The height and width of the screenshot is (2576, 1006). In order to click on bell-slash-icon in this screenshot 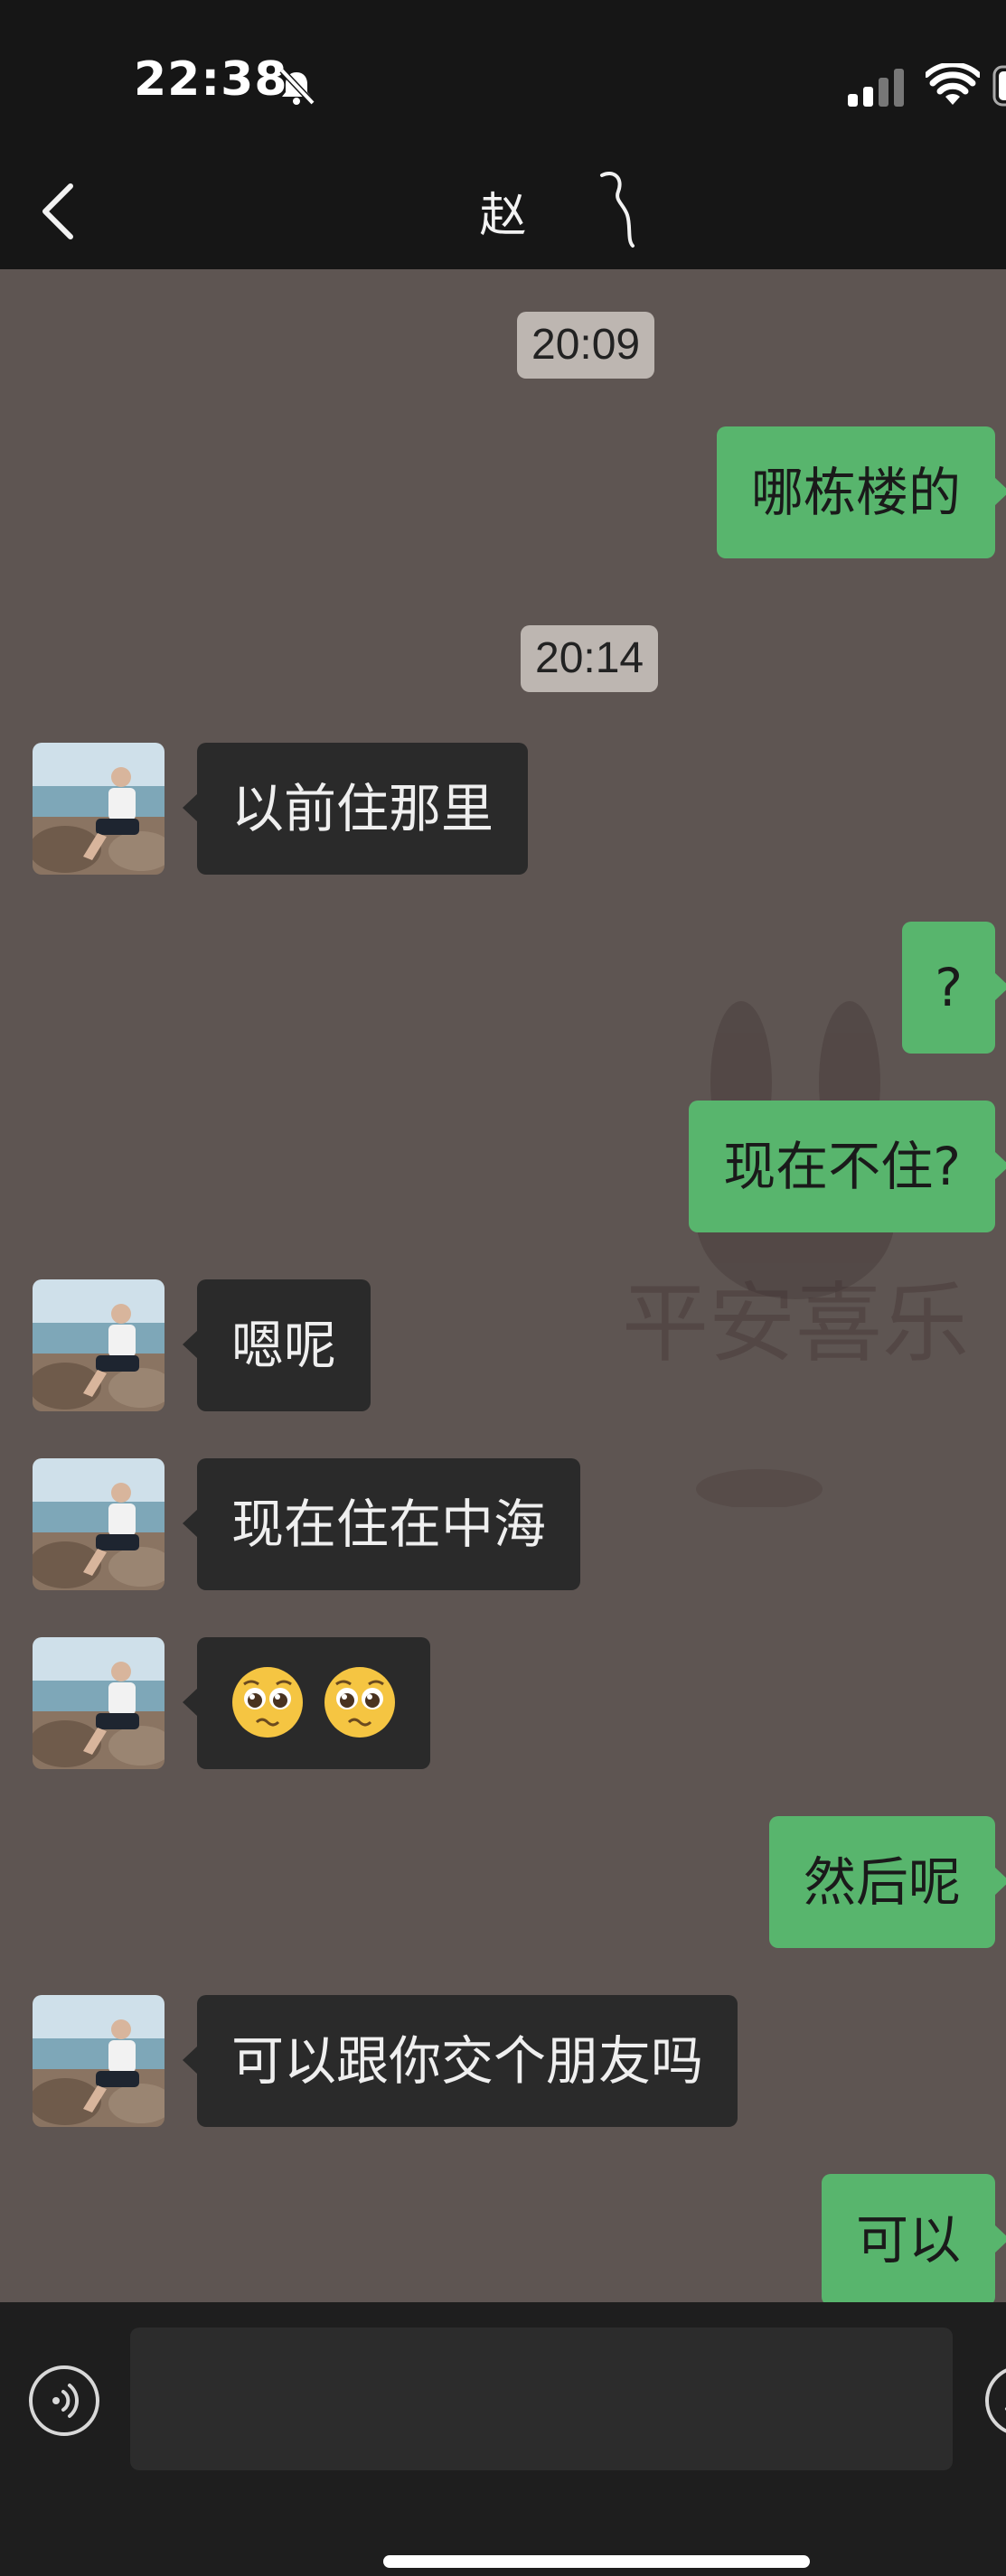, I will do `click(297, 87)`.